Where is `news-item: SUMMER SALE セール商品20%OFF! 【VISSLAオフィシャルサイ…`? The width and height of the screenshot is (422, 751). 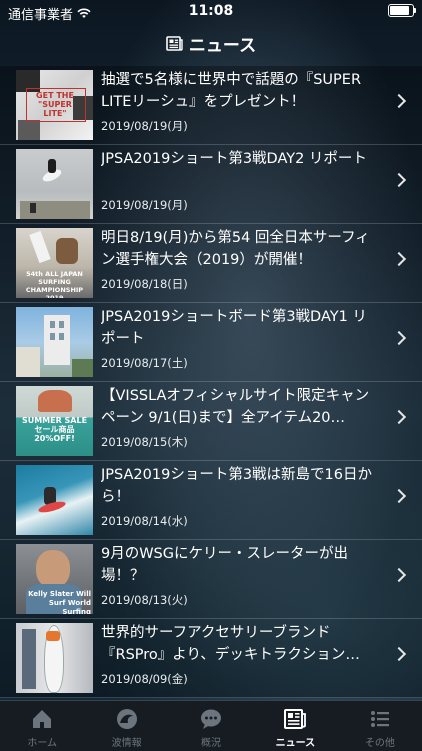
news-item: SUMMER SALE セール商品20%OFF! 【VISSLAオフィシャルサイ… is located at coordinates (211, 421).